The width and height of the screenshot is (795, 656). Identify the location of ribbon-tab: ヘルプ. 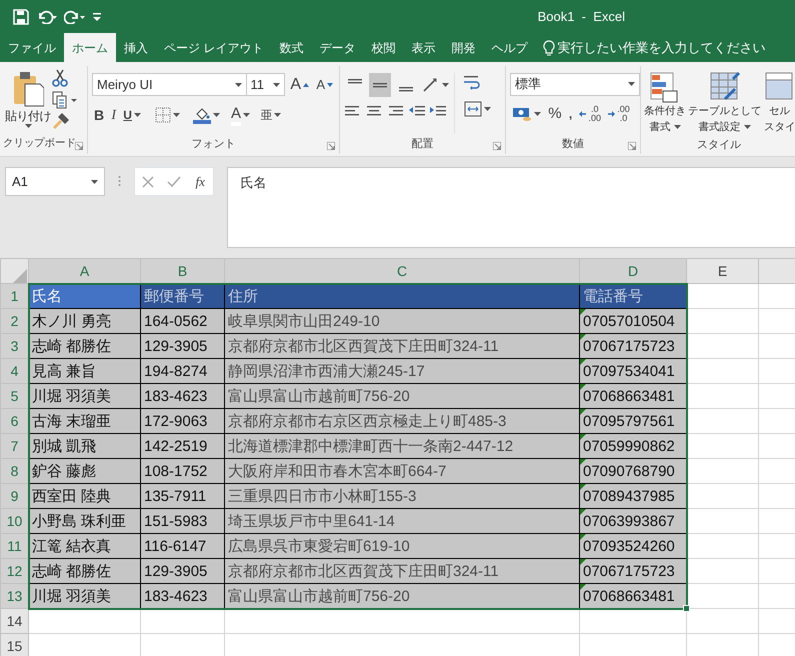
(509, 47).